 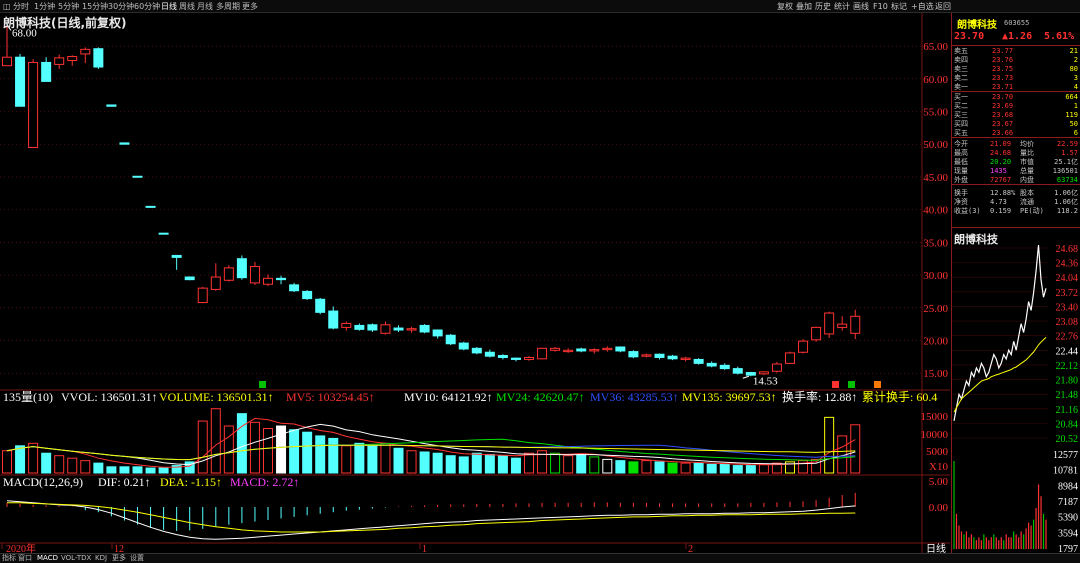 What do you see at coordinates (76, 558) in the screenshot?
I see `indicator-tab-3: VOL-TDX` at bounding box center [76, 558].